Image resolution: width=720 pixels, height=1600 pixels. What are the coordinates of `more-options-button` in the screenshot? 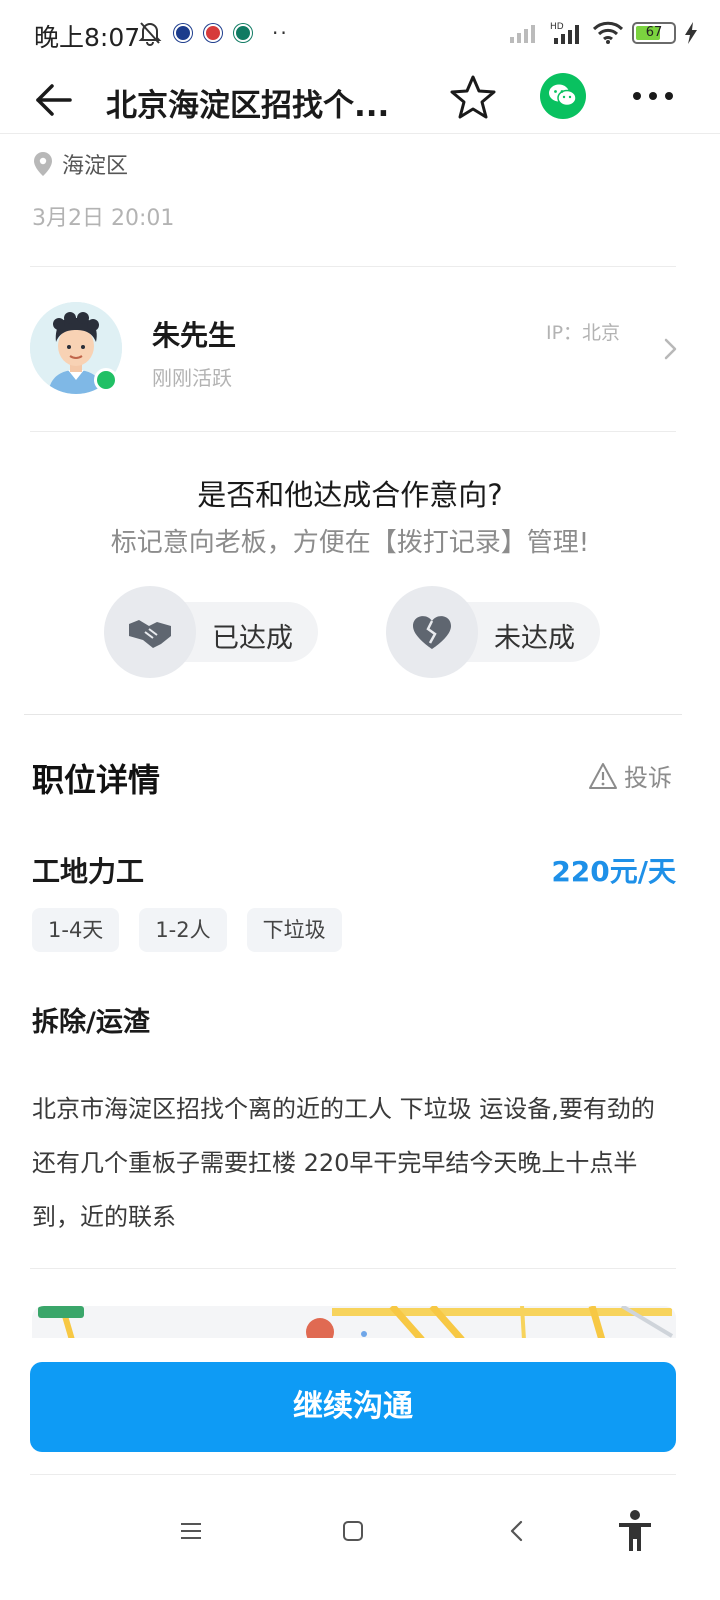 It's located at (653, 96).